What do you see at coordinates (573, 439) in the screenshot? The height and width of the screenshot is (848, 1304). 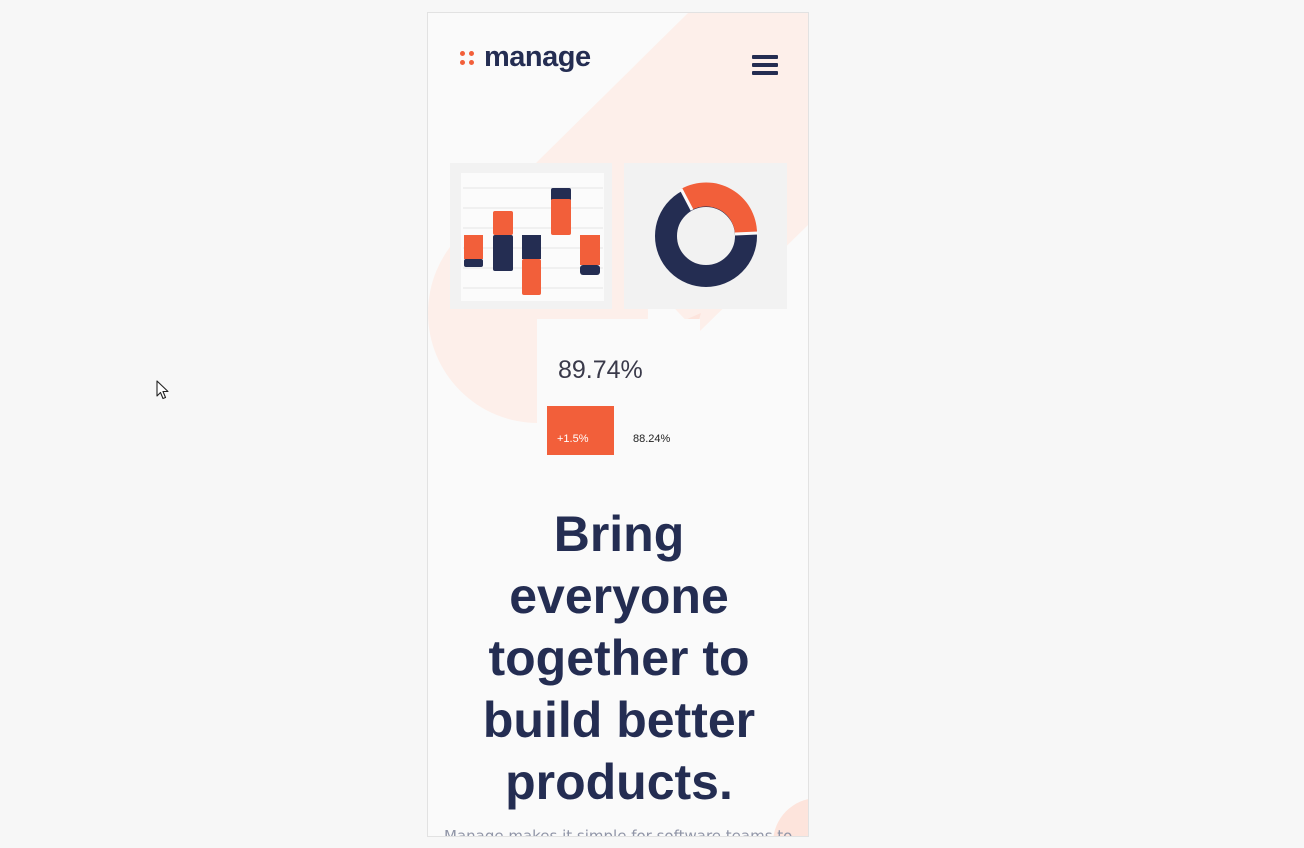 I see `badge-change-label: +1.5%` at bounding box center [573, 439].